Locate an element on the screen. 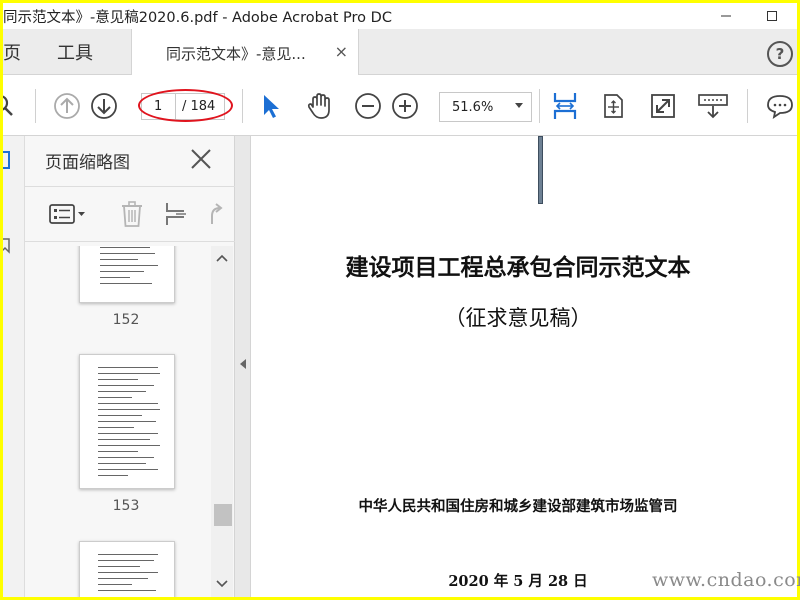 The width and height of the screenshot is (800, 600). zoom-out-button is located at coordinates (368, 106).